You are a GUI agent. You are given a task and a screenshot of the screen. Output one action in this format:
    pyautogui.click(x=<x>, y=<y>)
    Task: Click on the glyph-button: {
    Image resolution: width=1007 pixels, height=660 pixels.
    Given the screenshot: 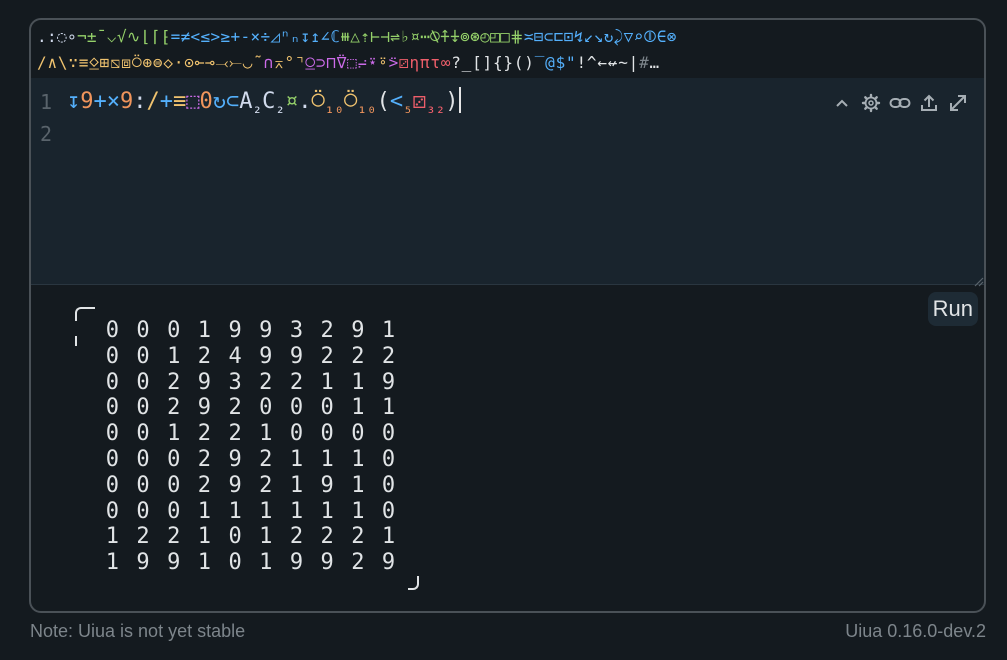 What is the action you would take?
    pyautogui.click(x=498, y=62)
    